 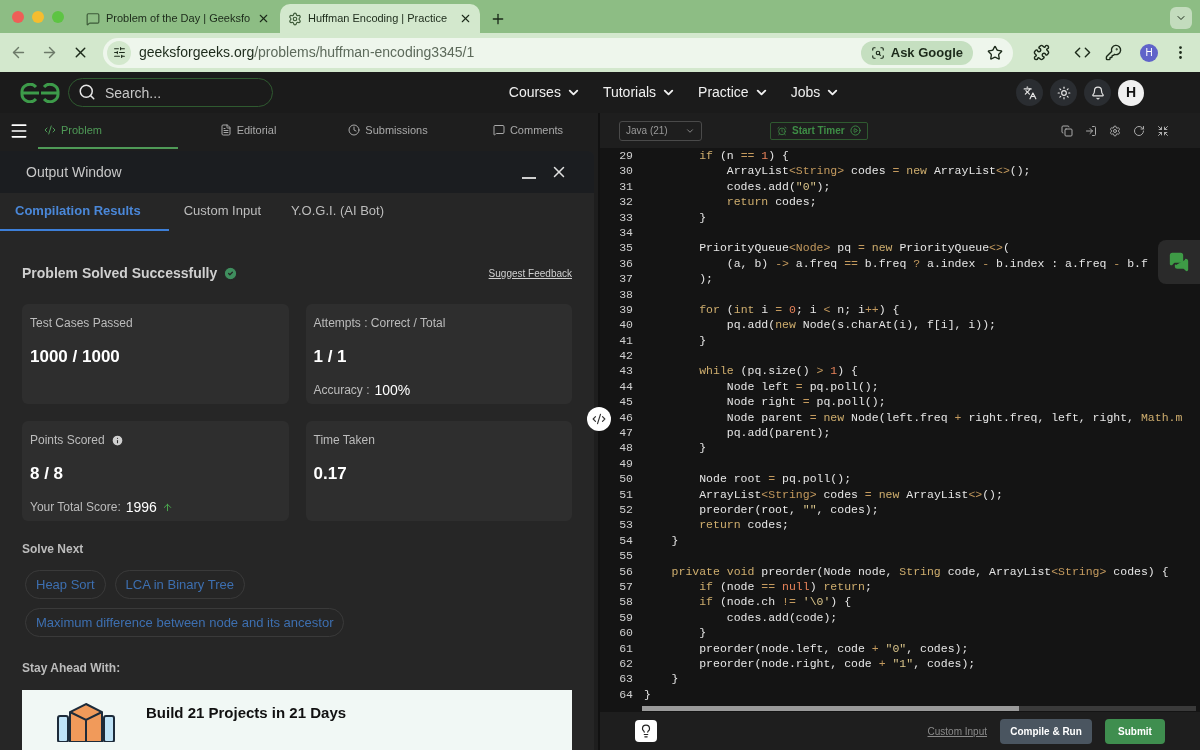 I want to click on language-select: Java (21), so click(x=660, y=130).